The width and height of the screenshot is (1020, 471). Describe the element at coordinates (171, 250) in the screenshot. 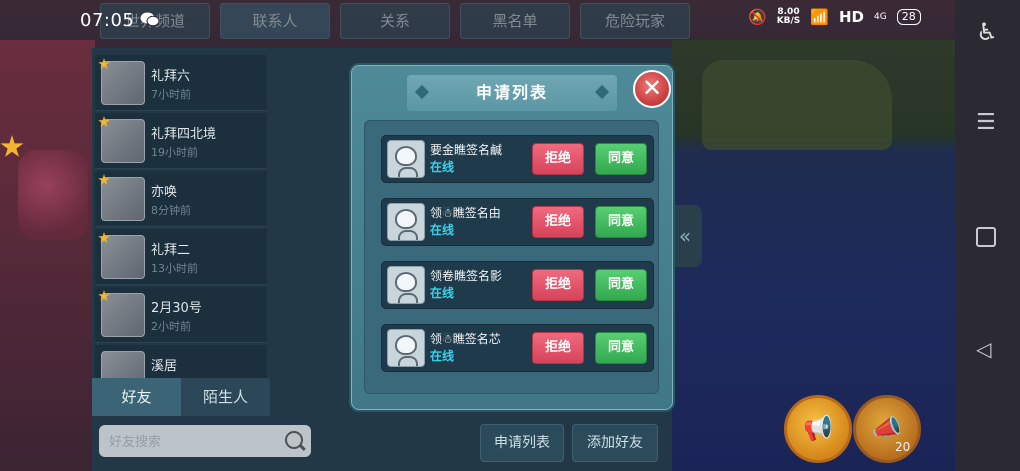

I see `friend-name: 礼拜二` at that location.